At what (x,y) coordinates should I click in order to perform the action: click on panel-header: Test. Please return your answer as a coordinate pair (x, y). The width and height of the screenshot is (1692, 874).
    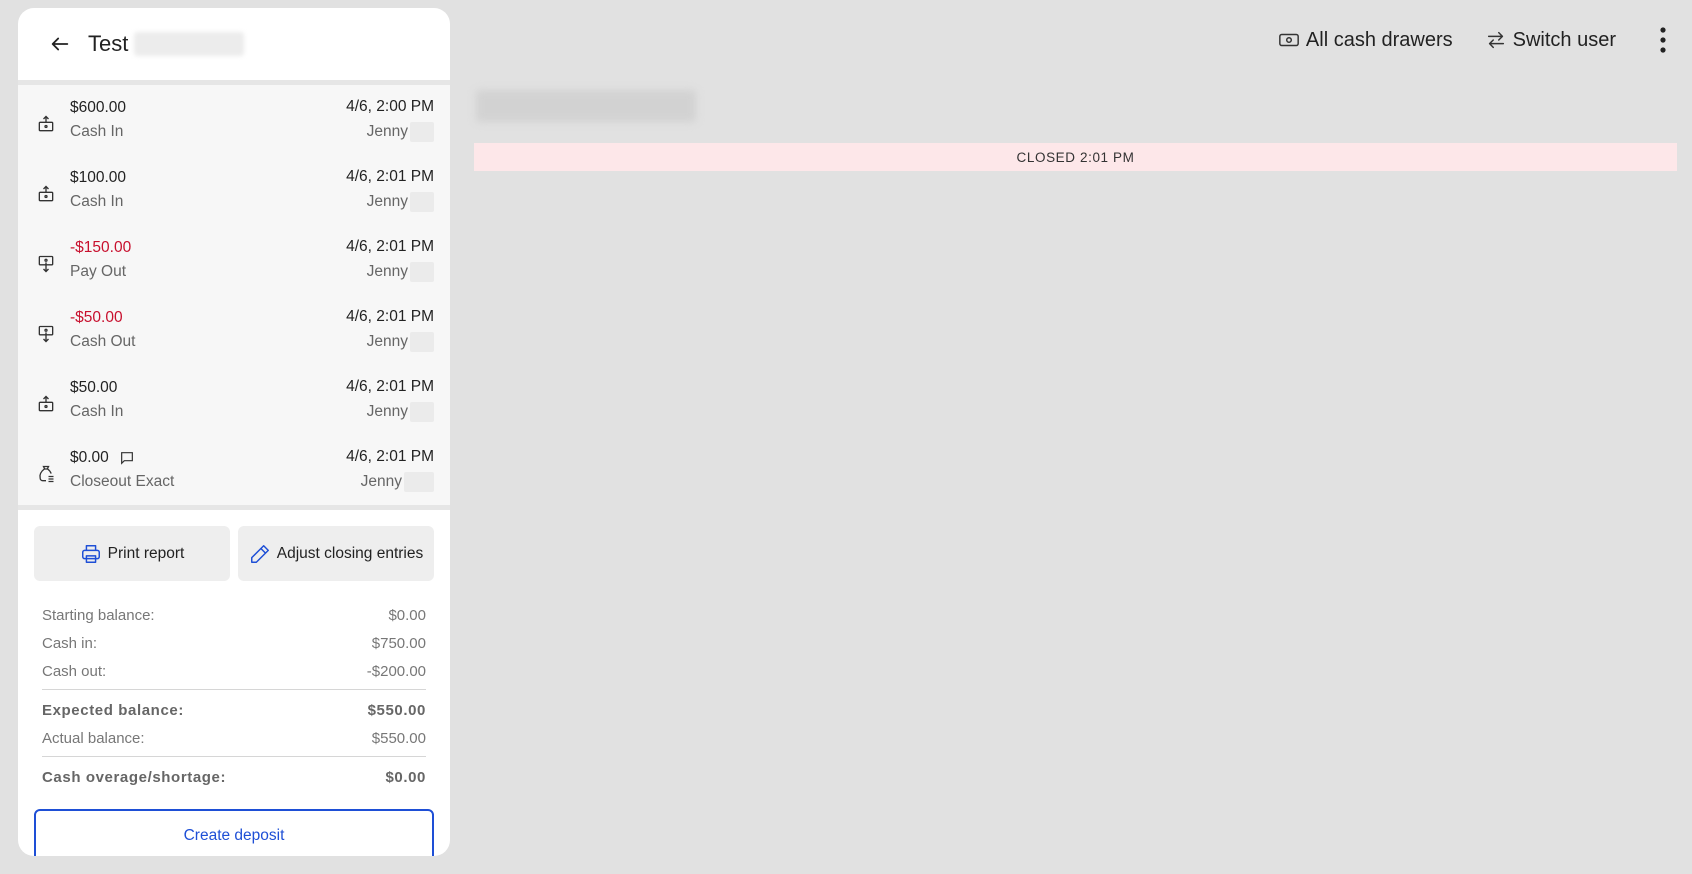
    Looking at the image, I should click on (234, 46).